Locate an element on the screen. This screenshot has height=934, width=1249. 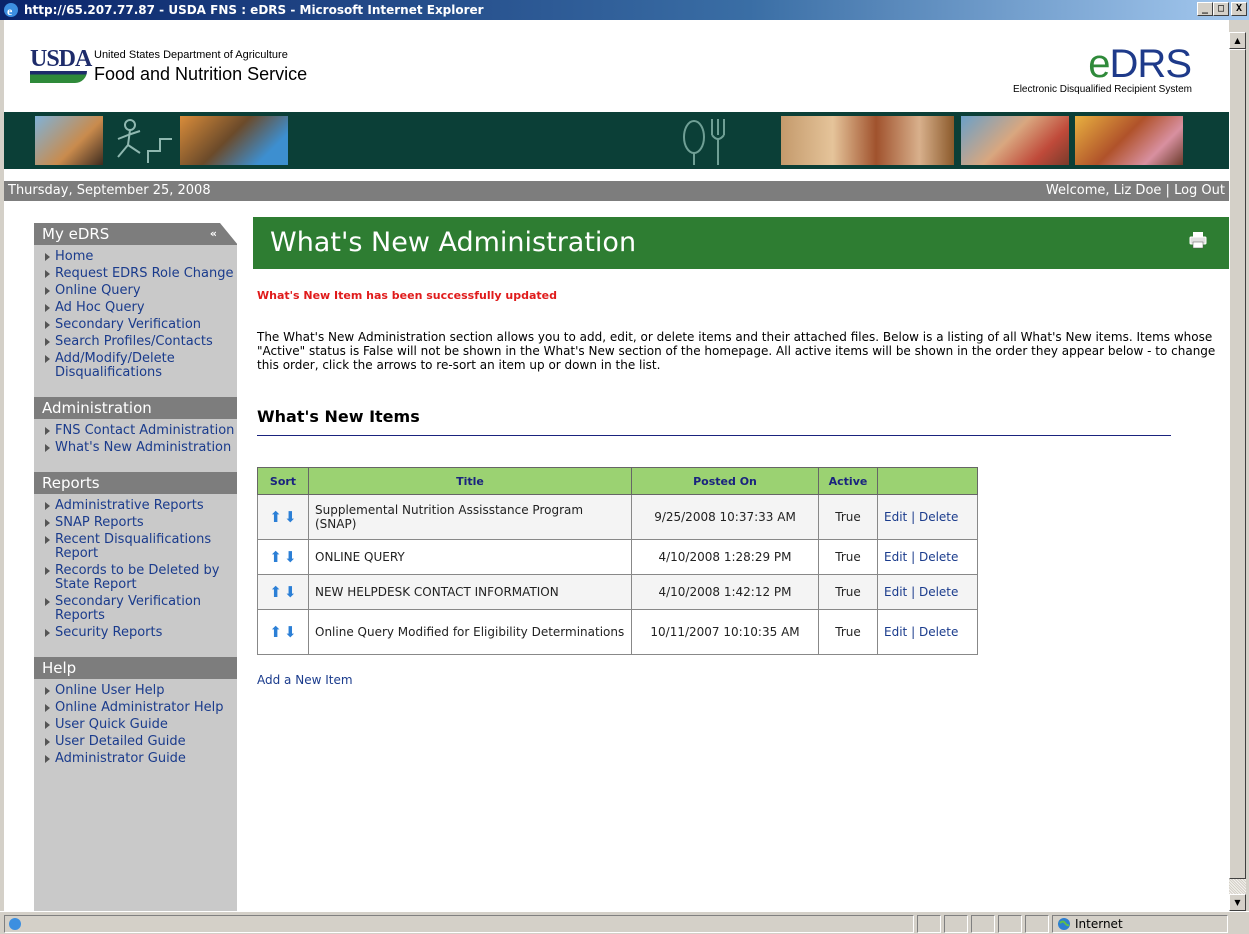
department-name: United States Department of Agriculture is located at coordinates (191, 55).